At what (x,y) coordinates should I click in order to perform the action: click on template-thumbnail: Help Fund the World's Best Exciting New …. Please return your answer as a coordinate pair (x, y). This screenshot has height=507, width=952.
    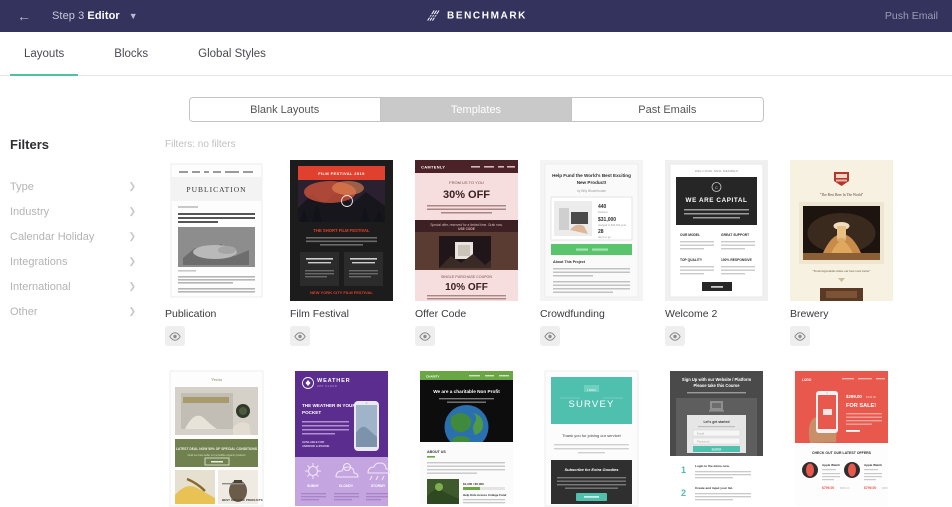
    Looking at the image, I should click on (591, 230).